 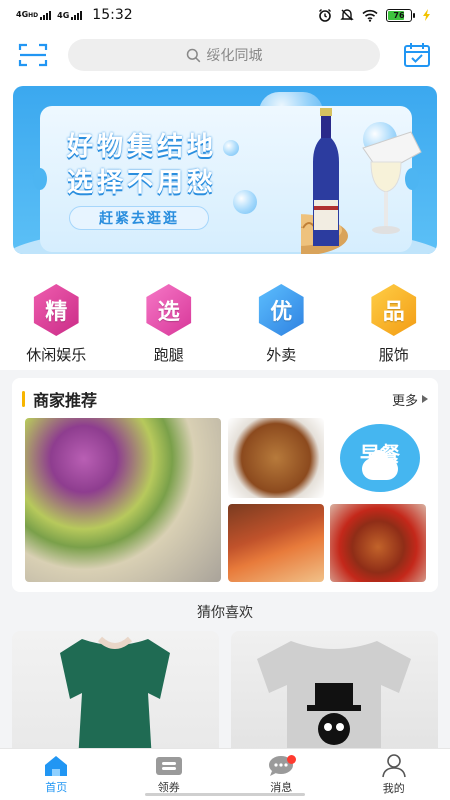 I want to click on banner-product-illustration, so click(x=361, y=181).